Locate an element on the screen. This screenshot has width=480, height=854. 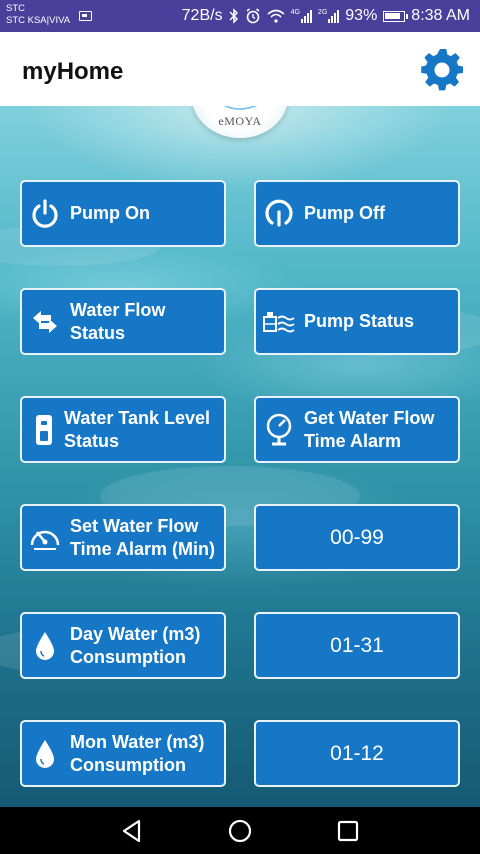
battery-icon is located at coordinates (396, 16).